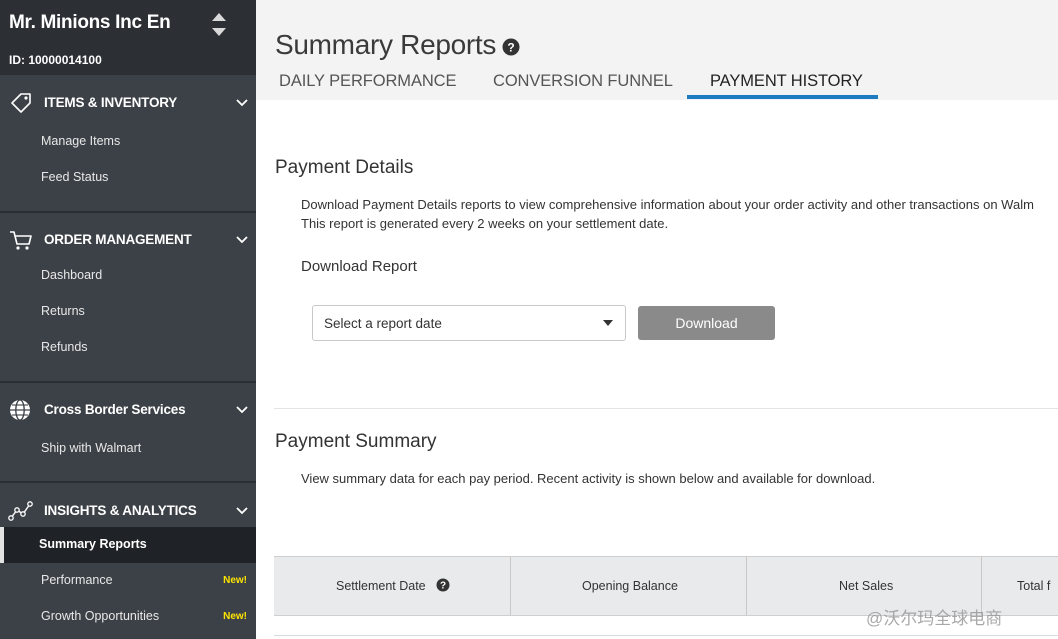 The width and height of the screenshot is (1058, 639). What do you see at coordinates (64, 347) in the screenshot?
I see `sidebar-item-label: Refunds` at bounding box center [64, 347].